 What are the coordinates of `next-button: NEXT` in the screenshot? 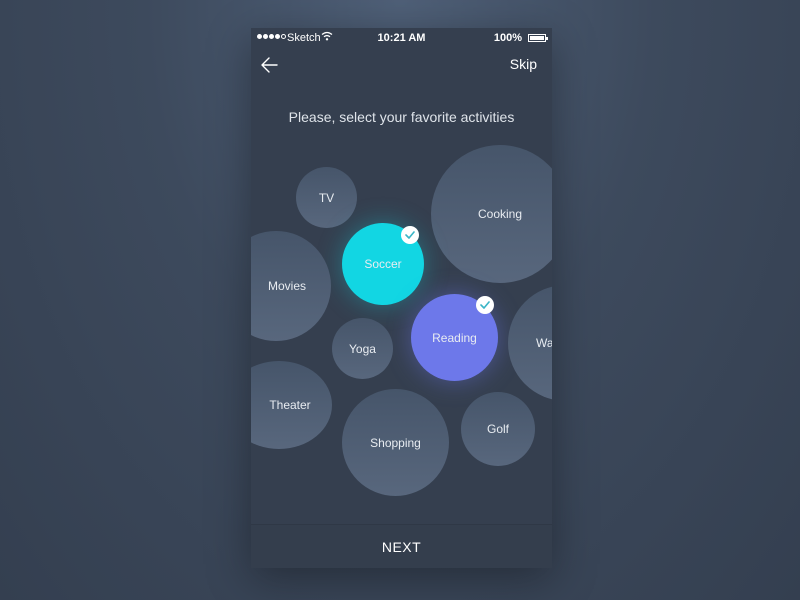 It's located at (401, 546).